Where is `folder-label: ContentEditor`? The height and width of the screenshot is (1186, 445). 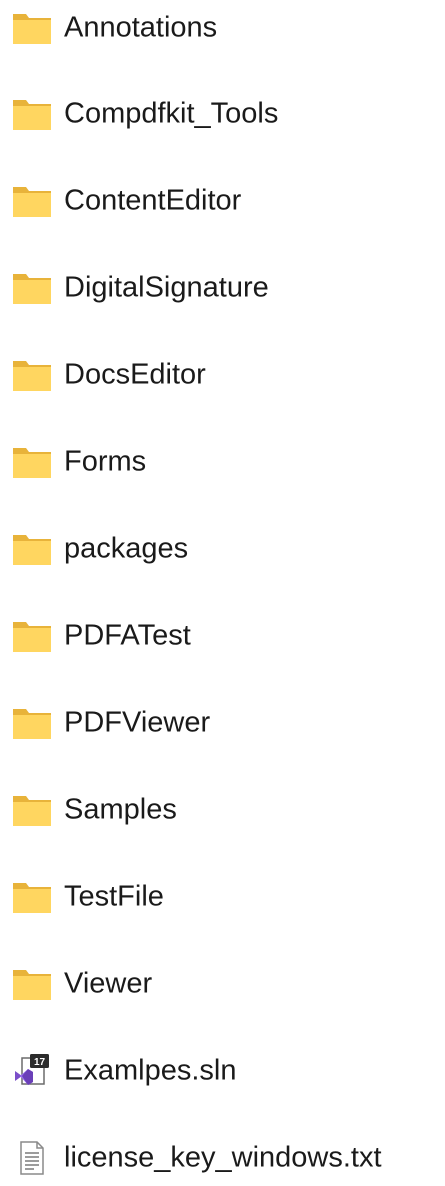 folder-label: ContentEditor is located at coordinates (153, 200).